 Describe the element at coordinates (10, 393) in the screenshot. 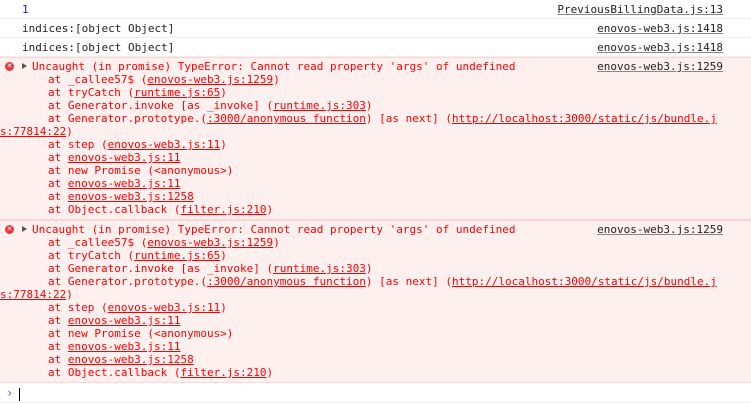

I see `prompt-chevron-icon: ›` at that location.